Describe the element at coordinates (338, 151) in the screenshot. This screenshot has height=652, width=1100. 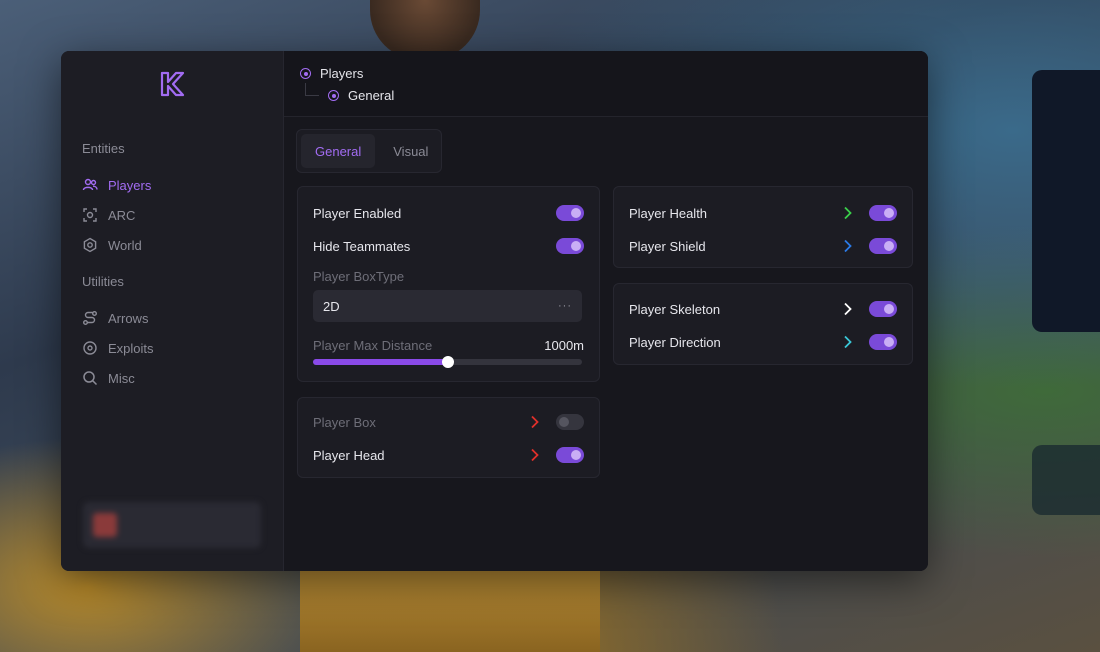
I see `tab-general: General` at that location.